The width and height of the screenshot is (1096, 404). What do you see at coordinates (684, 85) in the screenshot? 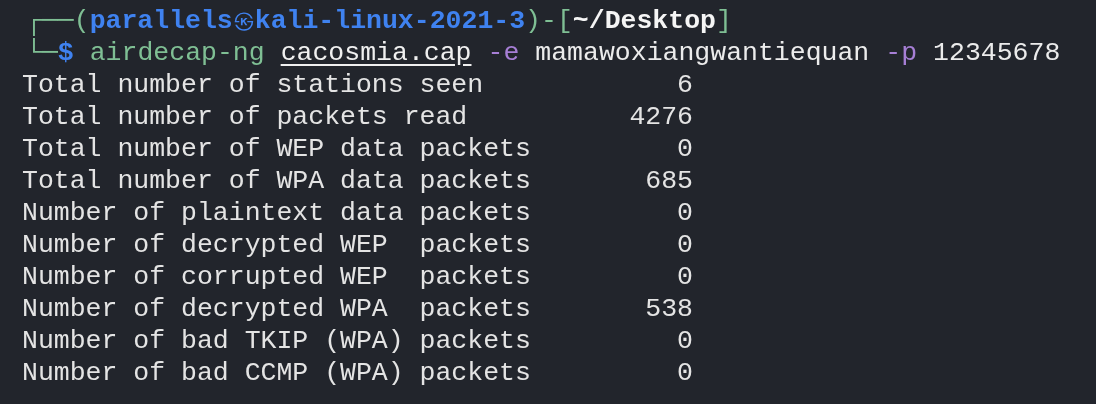
I see `output-value: 6` at bounding box center [684, 85].